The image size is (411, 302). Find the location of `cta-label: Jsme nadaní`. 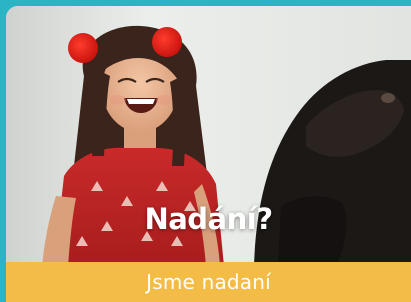

cta-label: Jsme nadaní is located at coordinates (208, 282).